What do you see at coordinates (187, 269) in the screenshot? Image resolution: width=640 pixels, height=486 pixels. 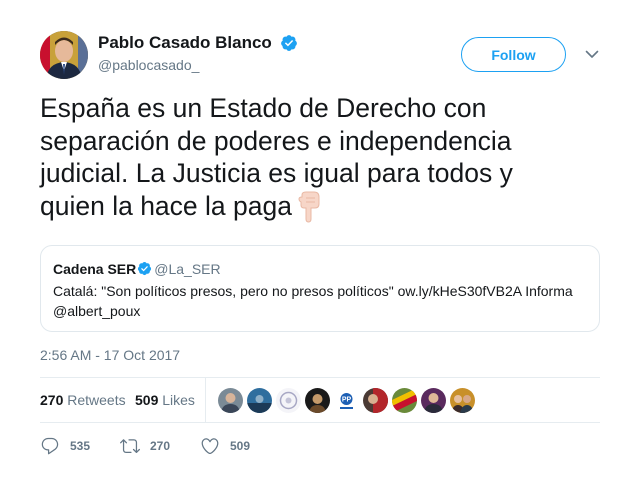 I see `quoted-author-handle: @La_SER` at bounding box center [187, 269].